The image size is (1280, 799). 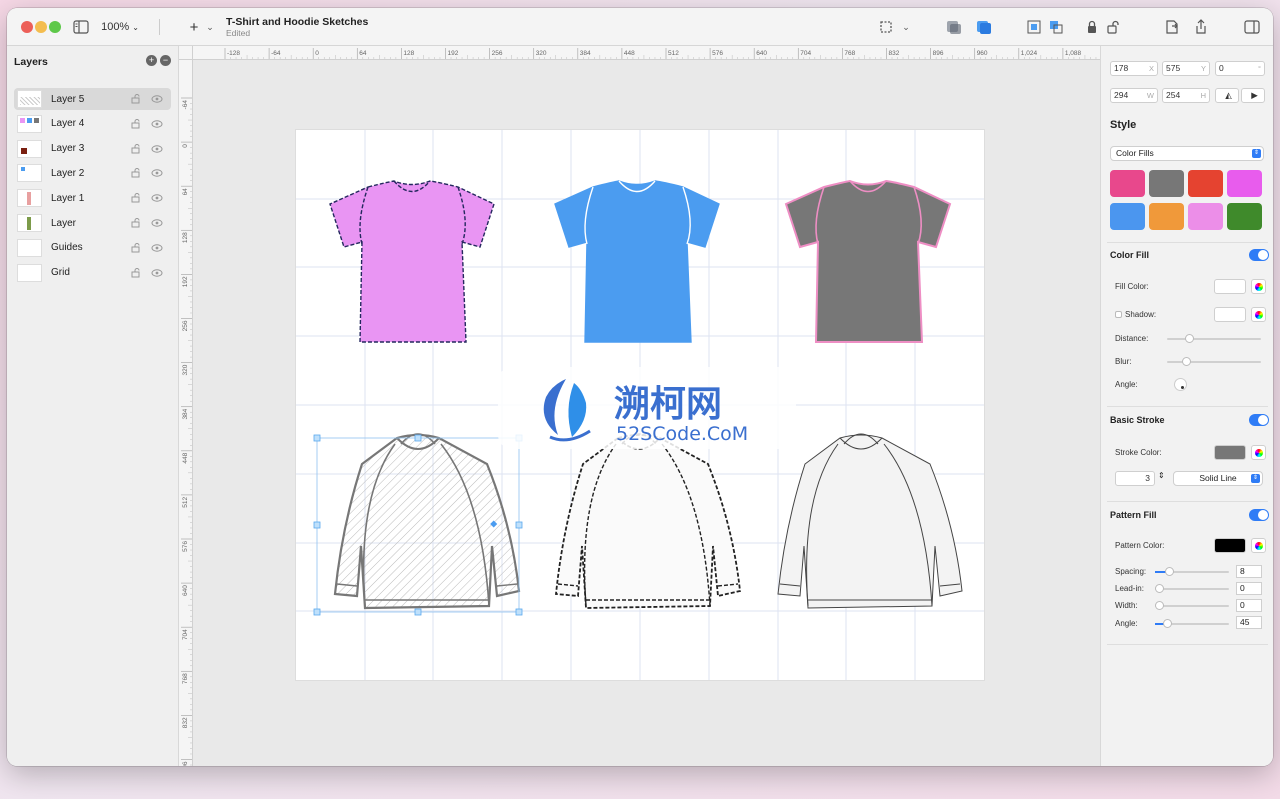 I want to click on ruler-label: 512, so click(x=185, y=502).